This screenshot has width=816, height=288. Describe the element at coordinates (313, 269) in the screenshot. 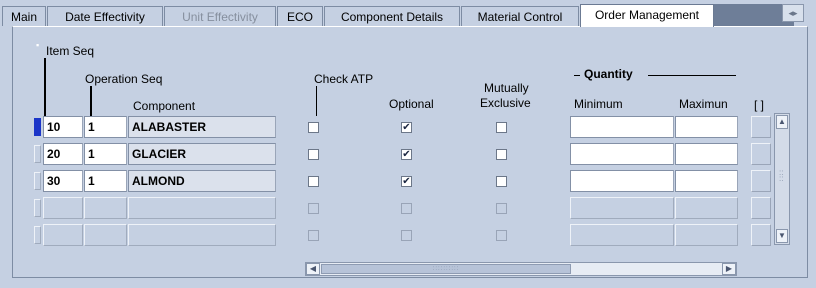

I see `scroll-left-icon: ◀` at that location.